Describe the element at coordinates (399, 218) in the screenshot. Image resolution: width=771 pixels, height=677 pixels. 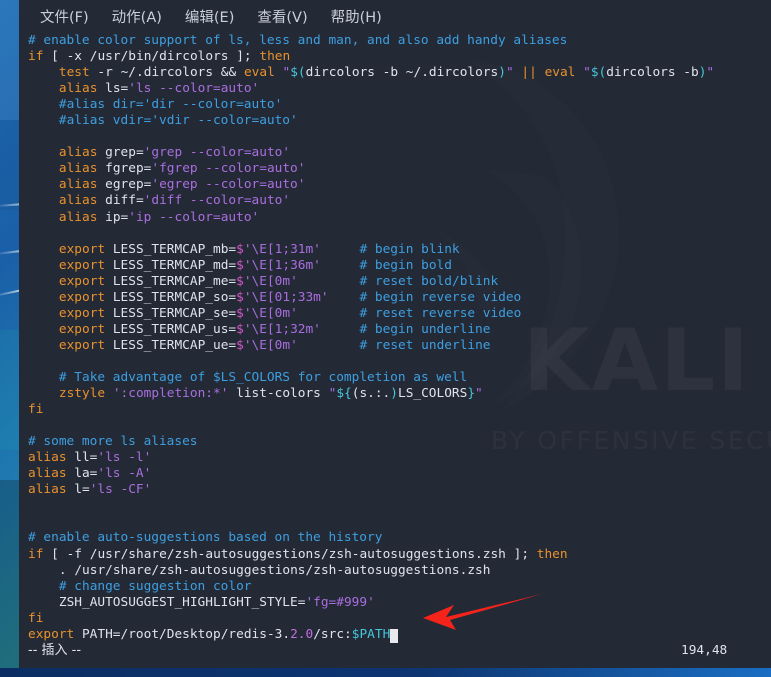
I see `editor-line: alias ip='ip --color=auto'` at that location.